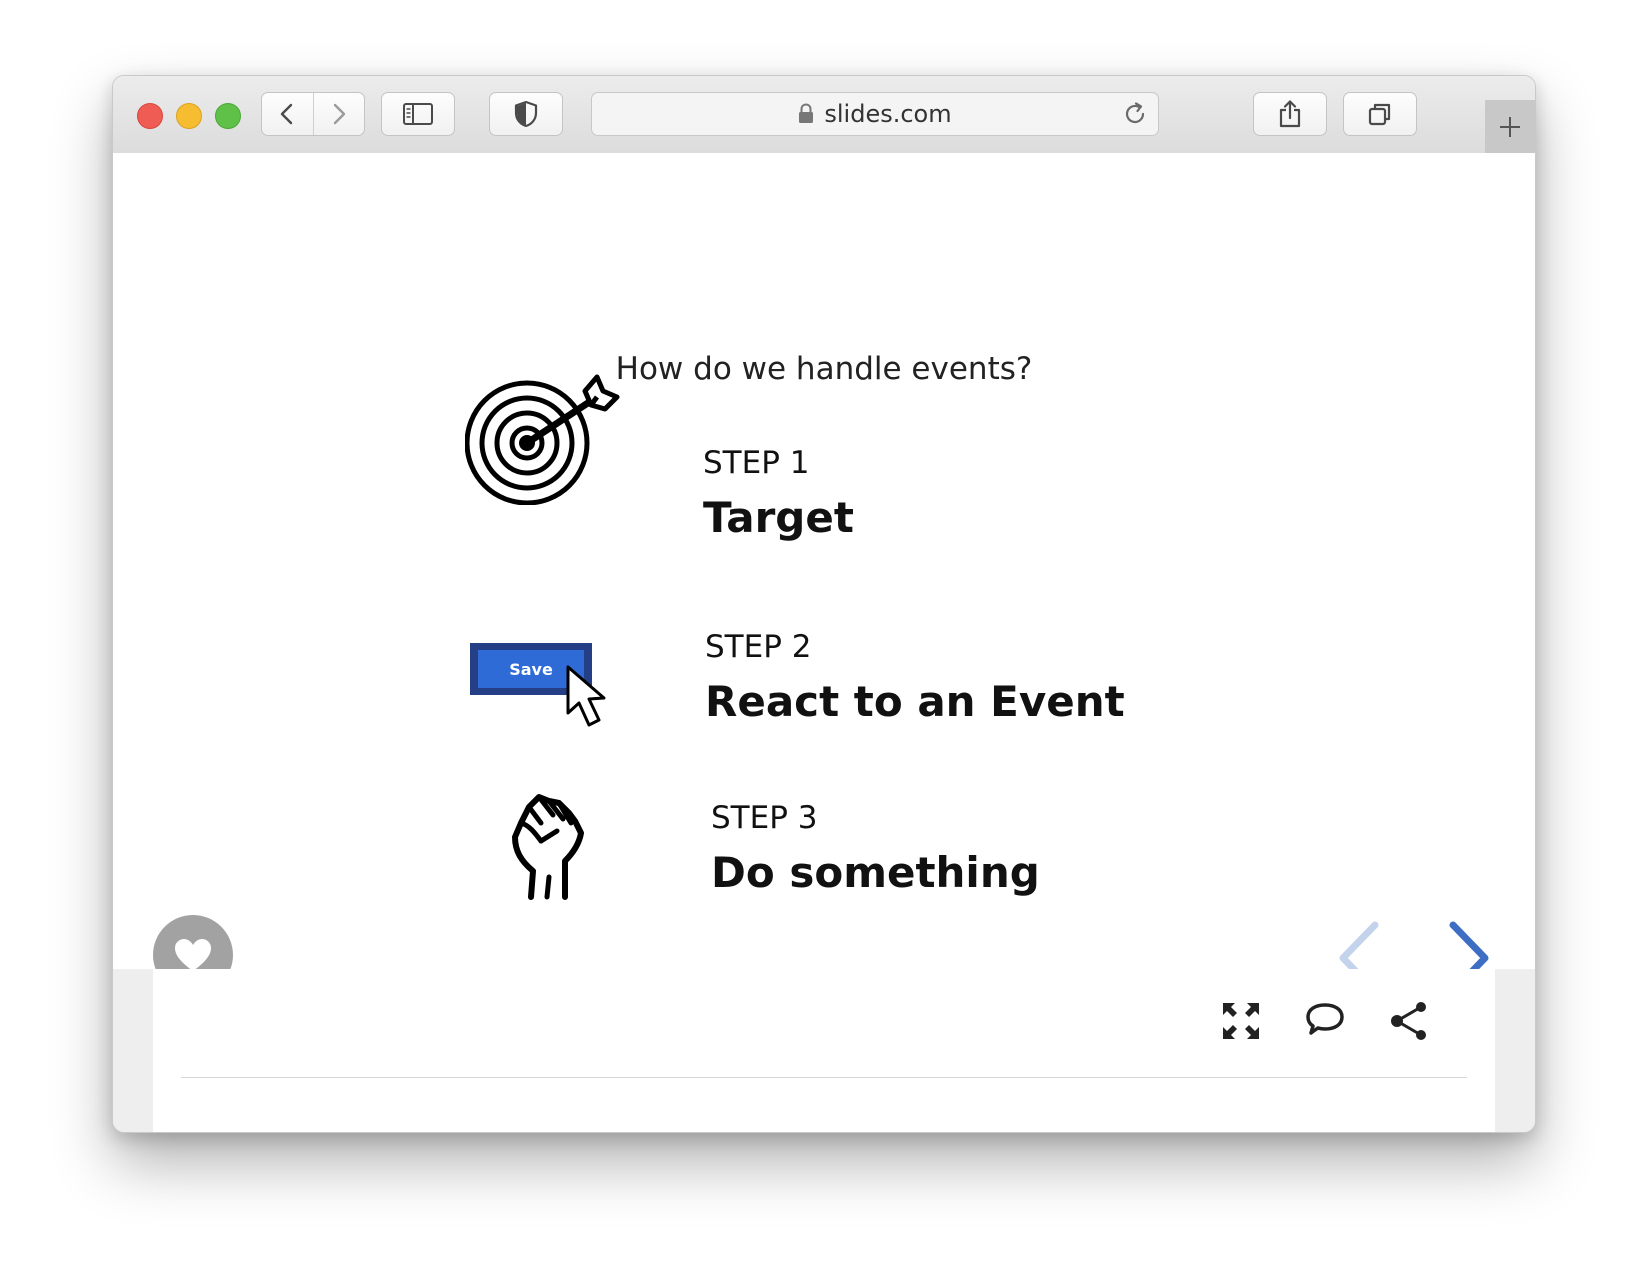  What do you see at coordinates (915, 701) in the screenshot?
I see `step-2-name: React to an Event` at bounding box center [915, 701].